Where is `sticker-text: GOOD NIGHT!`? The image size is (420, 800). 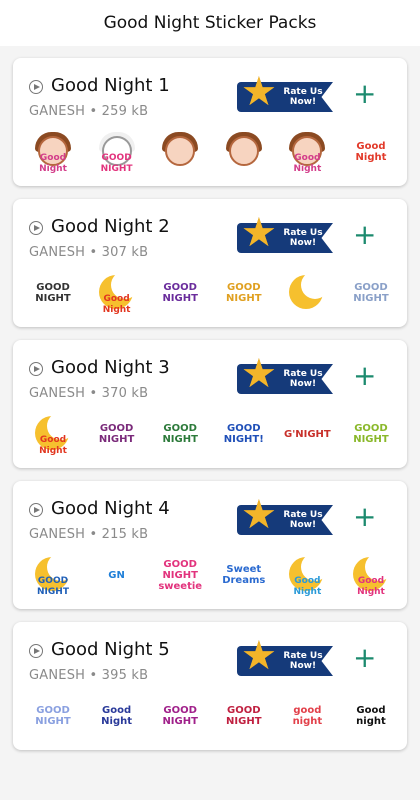 sticker-text: GOOD NIGHT! is located at coordinates (243, 434).